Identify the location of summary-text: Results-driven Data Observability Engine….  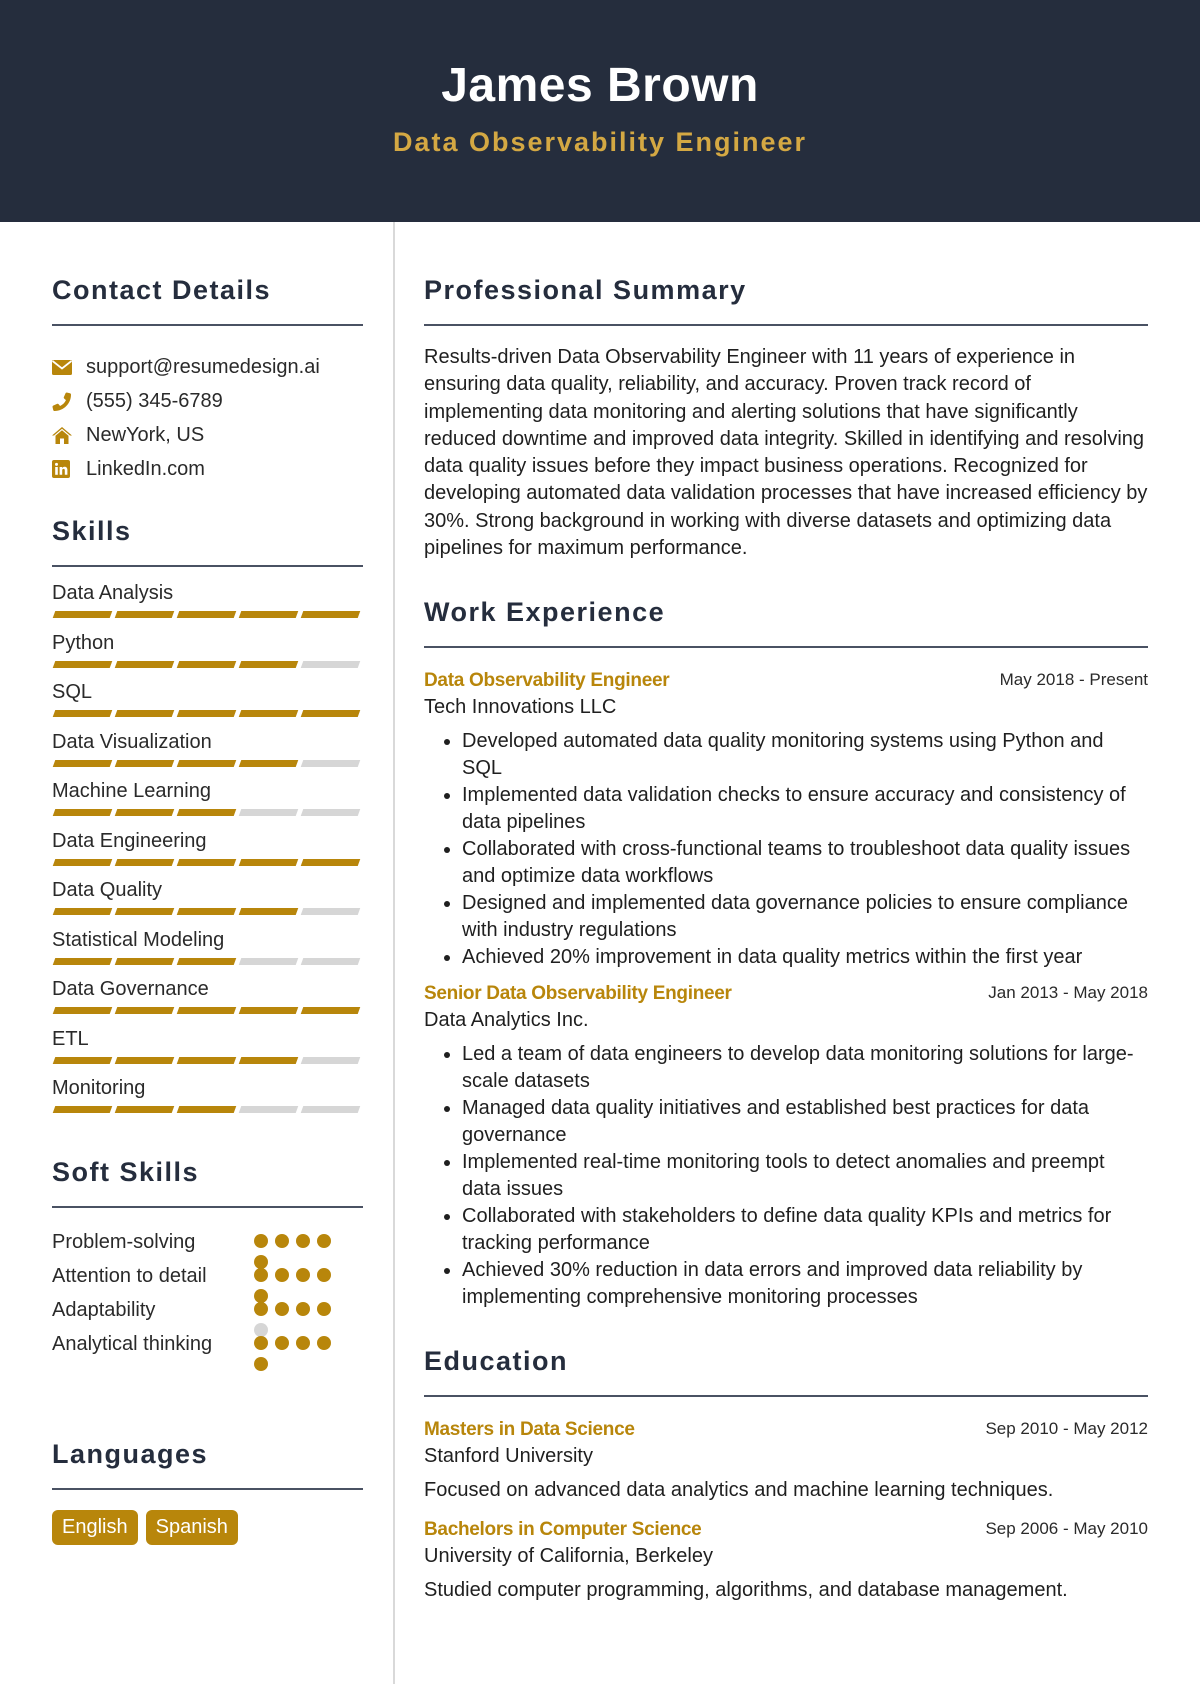
(786, 453).